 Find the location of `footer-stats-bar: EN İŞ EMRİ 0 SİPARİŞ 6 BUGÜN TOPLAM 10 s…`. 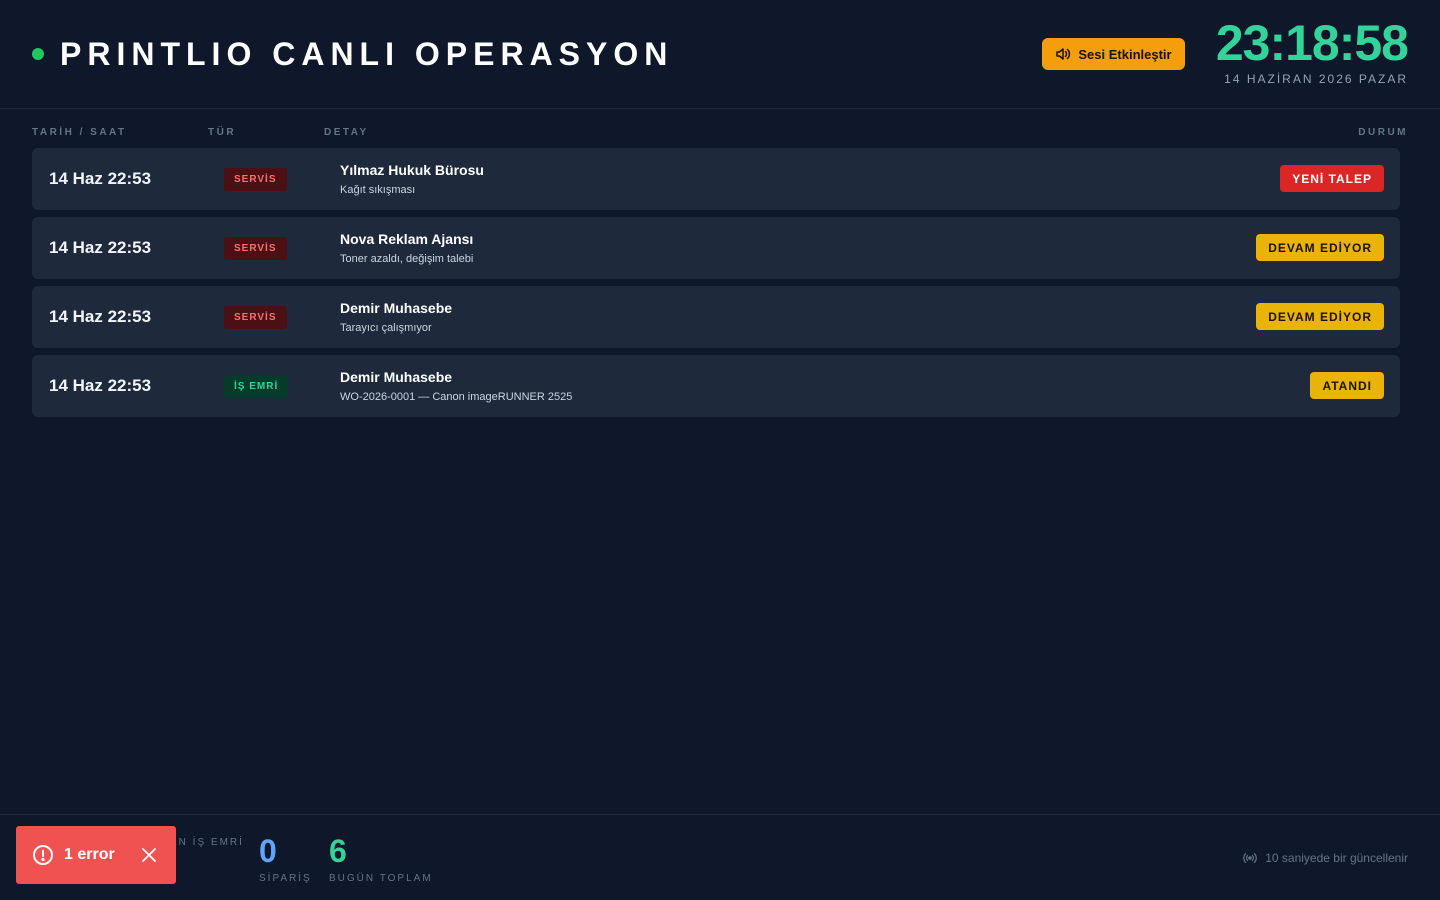

footer-stats-bar: EN İŞ EMRİ 0 SİPARİŞ 6 BUGÜN TOPLAM 10 s… is located at coordinates (720, 857).